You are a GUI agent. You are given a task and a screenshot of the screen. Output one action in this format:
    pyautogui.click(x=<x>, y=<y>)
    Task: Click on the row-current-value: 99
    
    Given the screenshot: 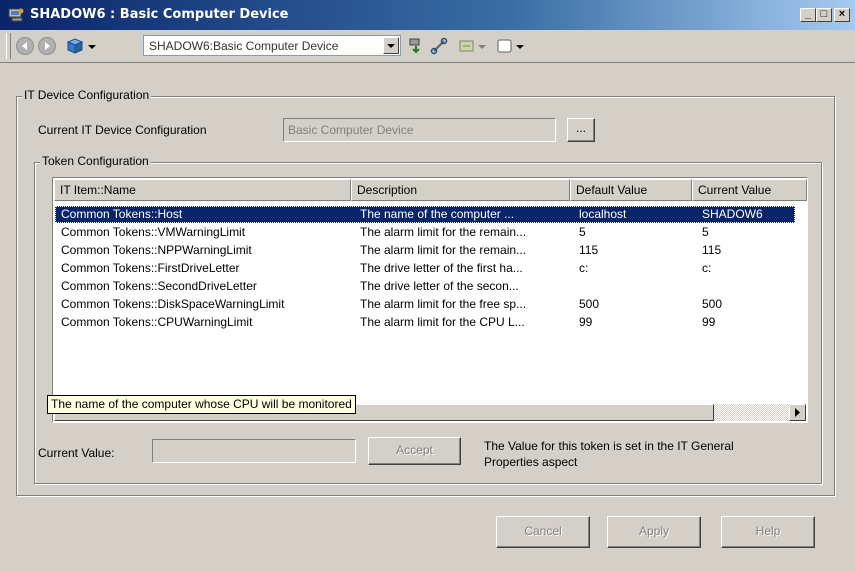 What is the action you would take?
    pyautogui.click(x=709, y=322)
    